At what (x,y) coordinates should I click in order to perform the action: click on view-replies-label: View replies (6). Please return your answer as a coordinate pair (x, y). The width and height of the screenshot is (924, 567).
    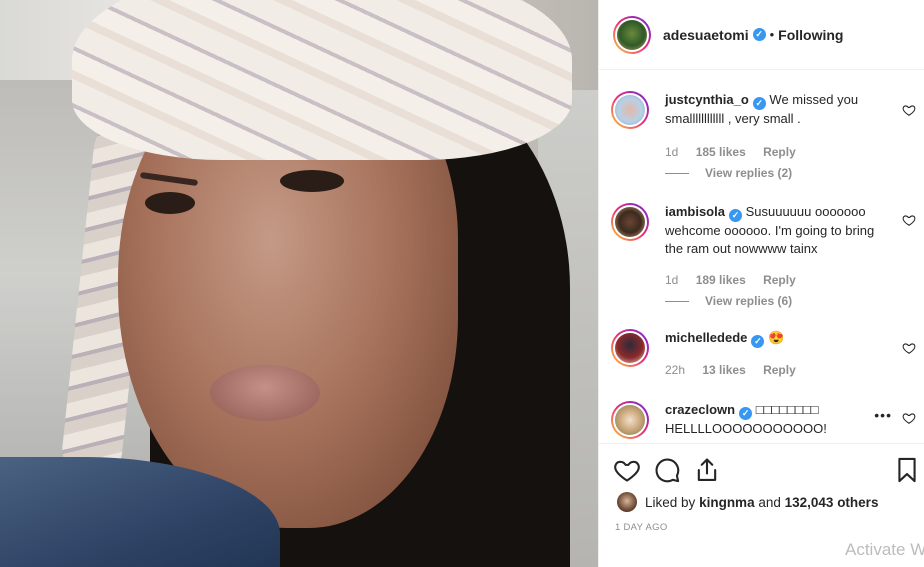
    Looking at the image, I should click on (748, 301).